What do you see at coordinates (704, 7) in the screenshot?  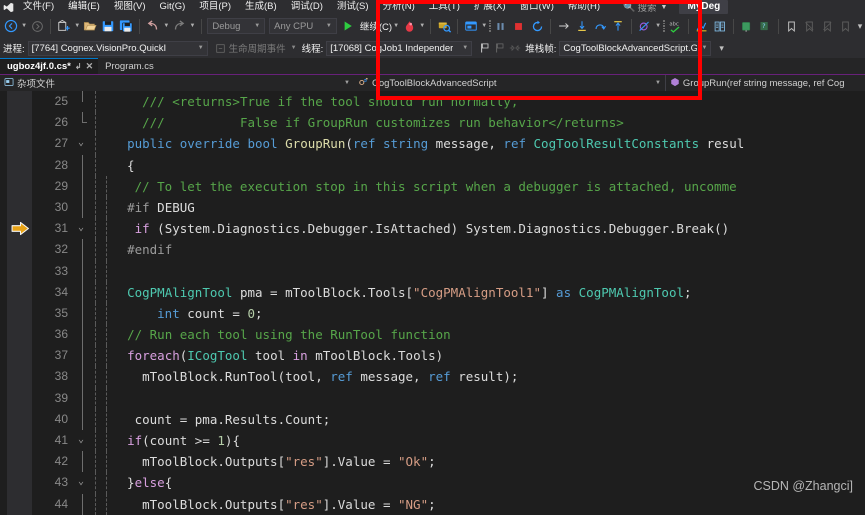 I see `project-badge: MyDeg` at bounding box center [704, 7].